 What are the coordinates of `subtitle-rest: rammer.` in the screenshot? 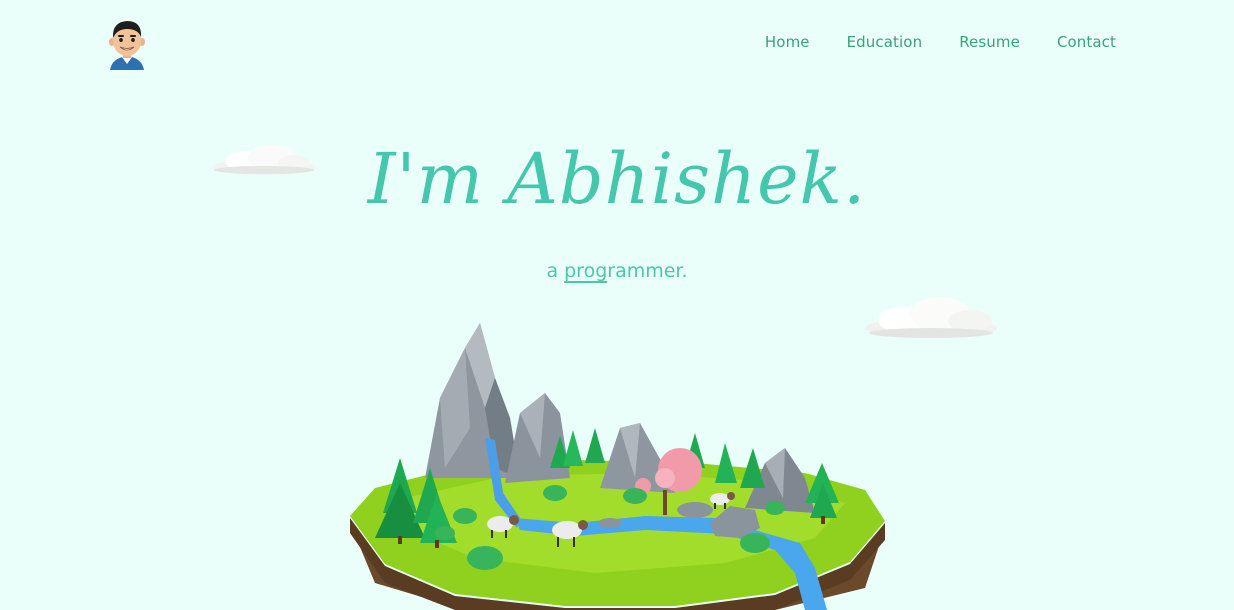 It's located at (647, 271).